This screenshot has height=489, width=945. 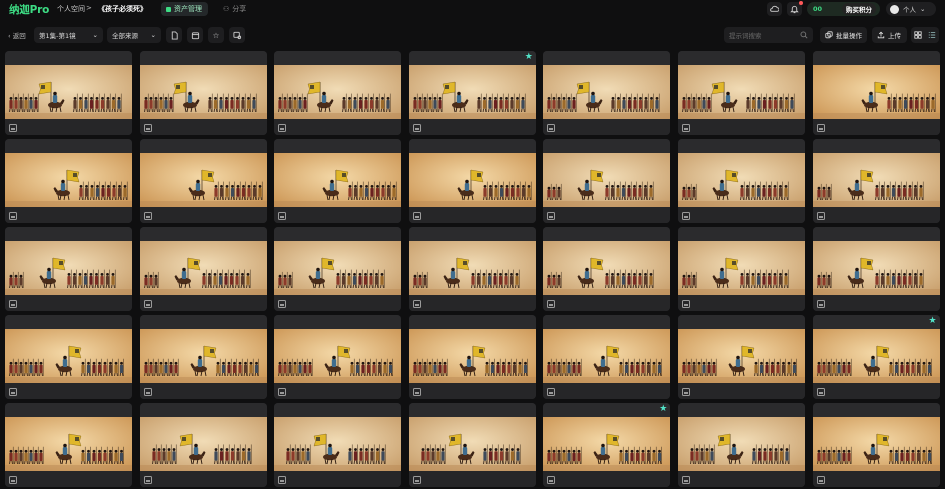 What do you see at coordinates (122, 9) in the screenshot?
I see `breadcrumb-project: 《孩子必须死》` at bounding box center [122, 9].